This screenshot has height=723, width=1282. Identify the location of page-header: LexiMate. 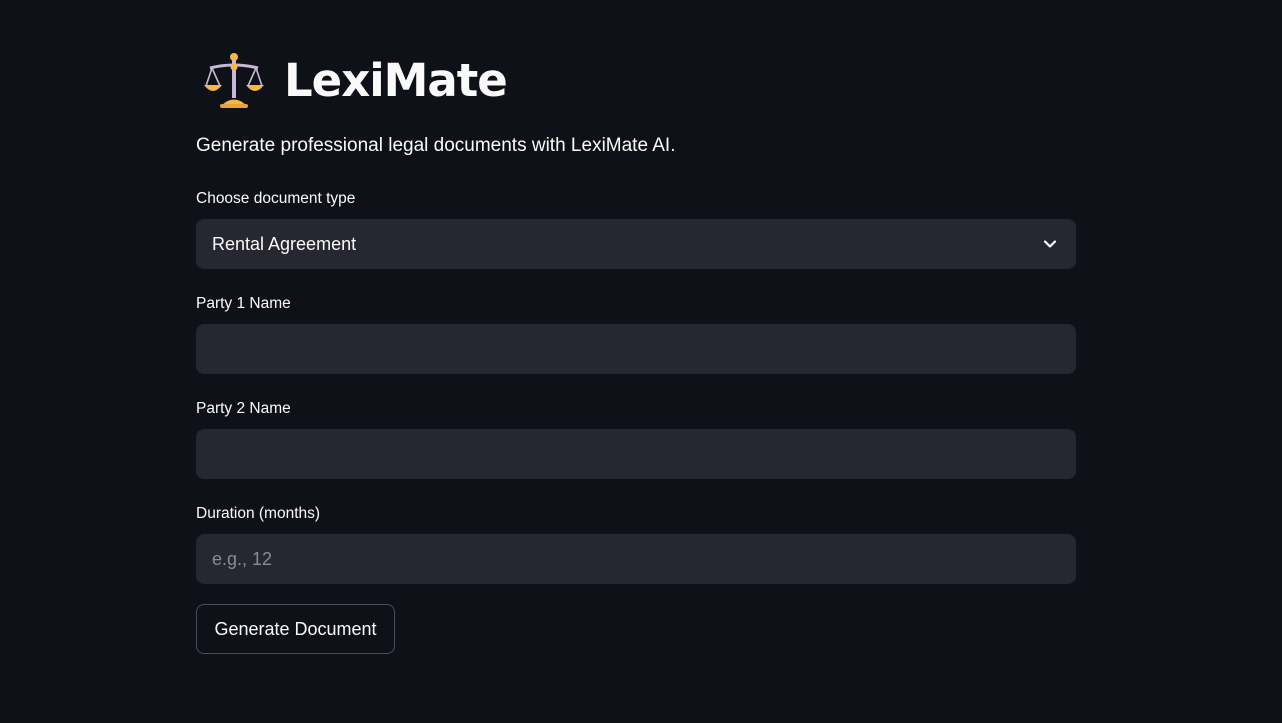
(352, 80).